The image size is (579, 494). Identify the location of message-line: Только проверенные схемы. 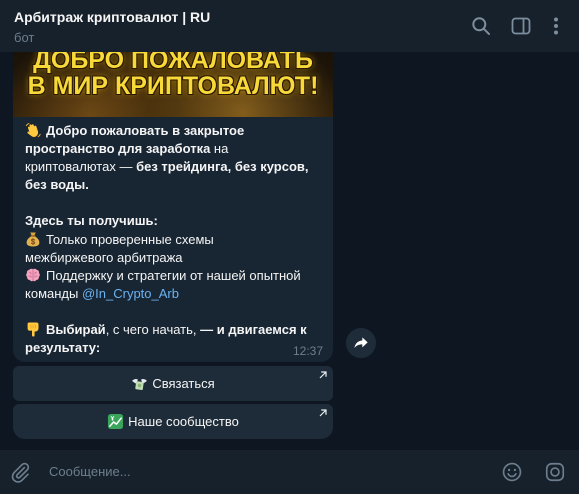
(173, 240).